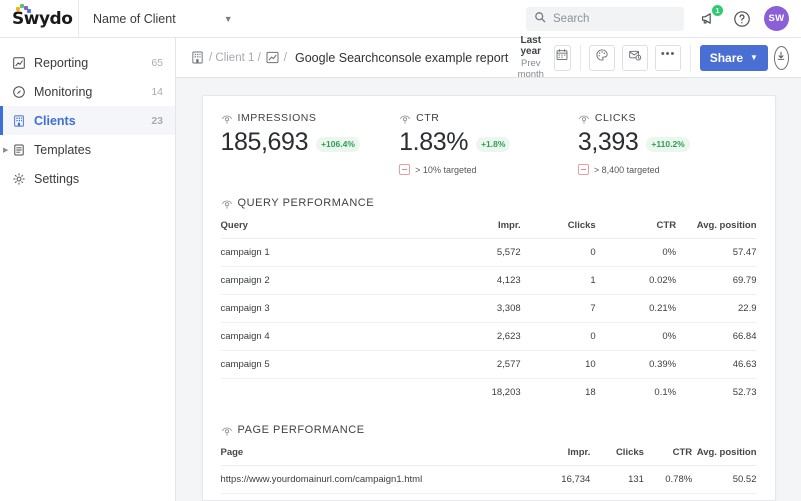 The height and width of the screenshot is (501, 801). Describe the element at coordinates (197, 58) in the screenshot. I see `breadcrumb-client-icon` at that location.